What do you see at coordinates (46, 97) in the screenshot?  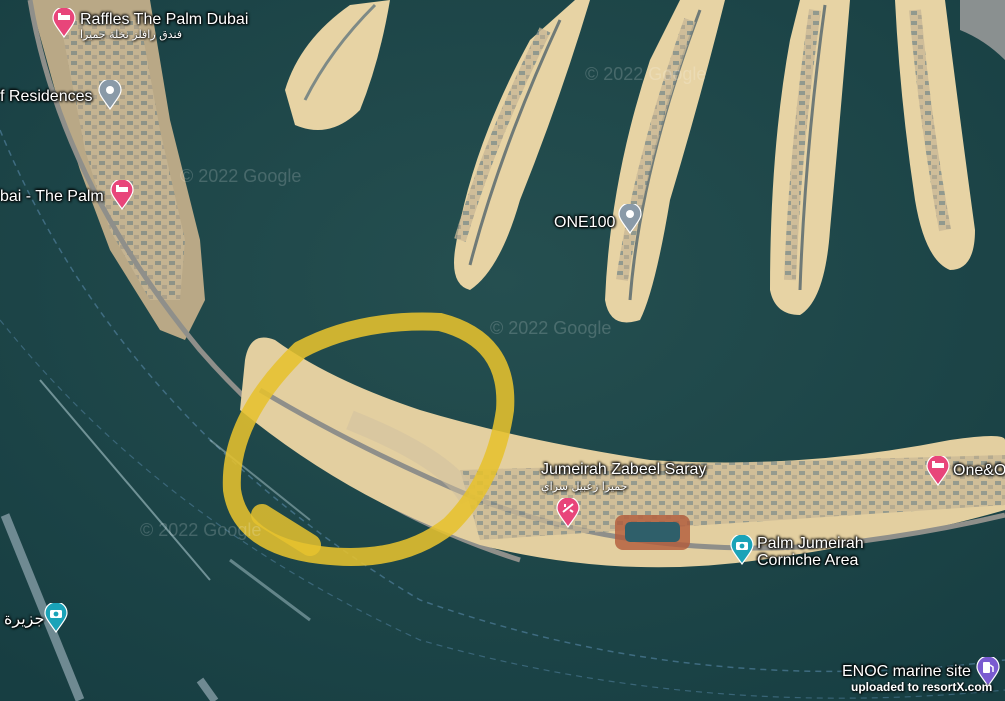 I see `place-label-residences: f Residences` at bounding box center [46, 97].